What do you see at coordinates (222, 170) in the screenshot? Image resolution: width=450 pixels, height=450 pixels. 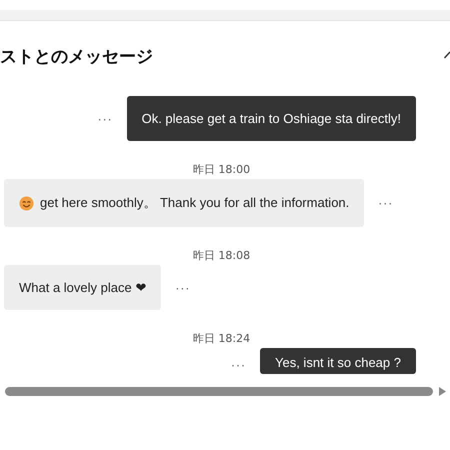 I see `message-timestamp: 昨日 18:00` at bounding box center [222, 170].